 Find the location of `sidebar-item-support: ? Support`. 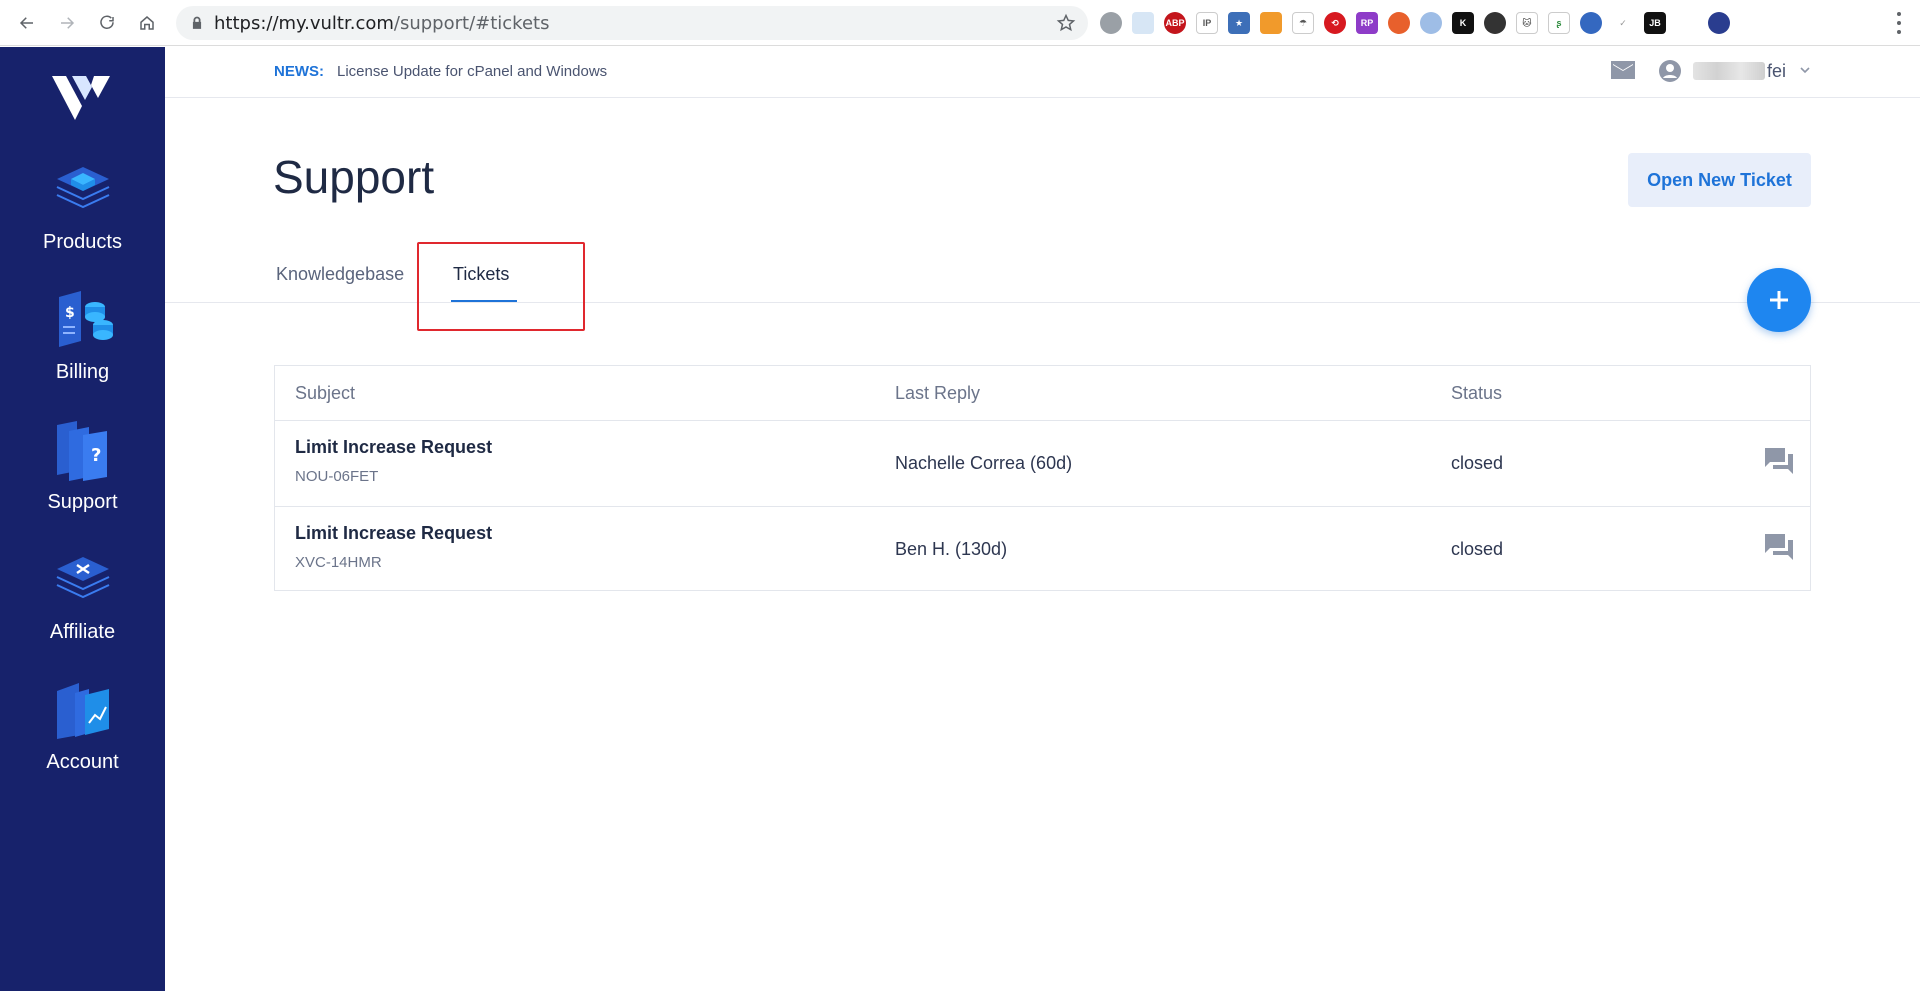

sidebar-item-support: ? Support is located at coordinates (82, 477).